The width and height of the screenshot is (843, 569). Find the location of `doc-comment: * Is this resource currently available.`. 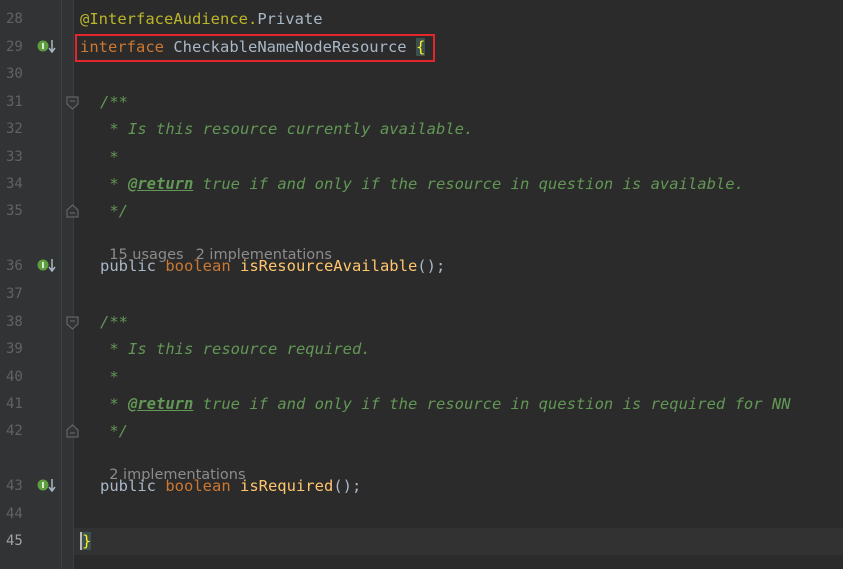

doc-comment: * Is this resource currently available. is located at coordinates (287, 129).